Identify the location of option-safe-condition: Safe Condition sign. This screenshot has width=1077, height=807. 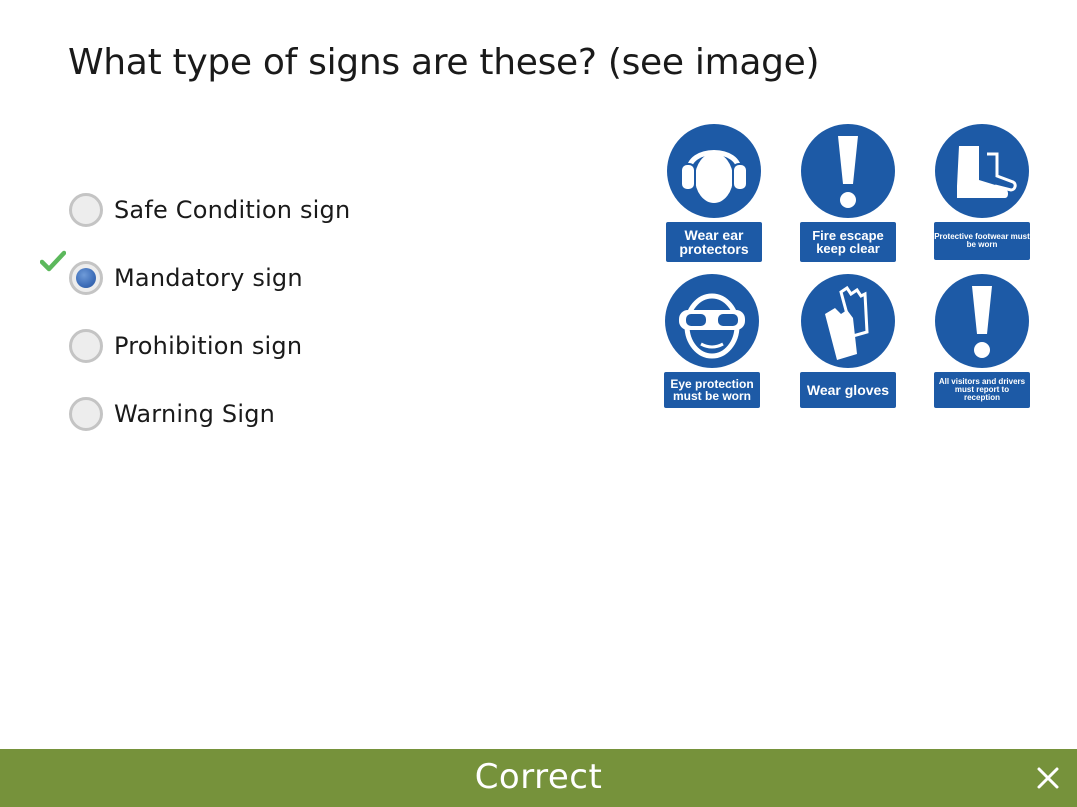
(195, 210).